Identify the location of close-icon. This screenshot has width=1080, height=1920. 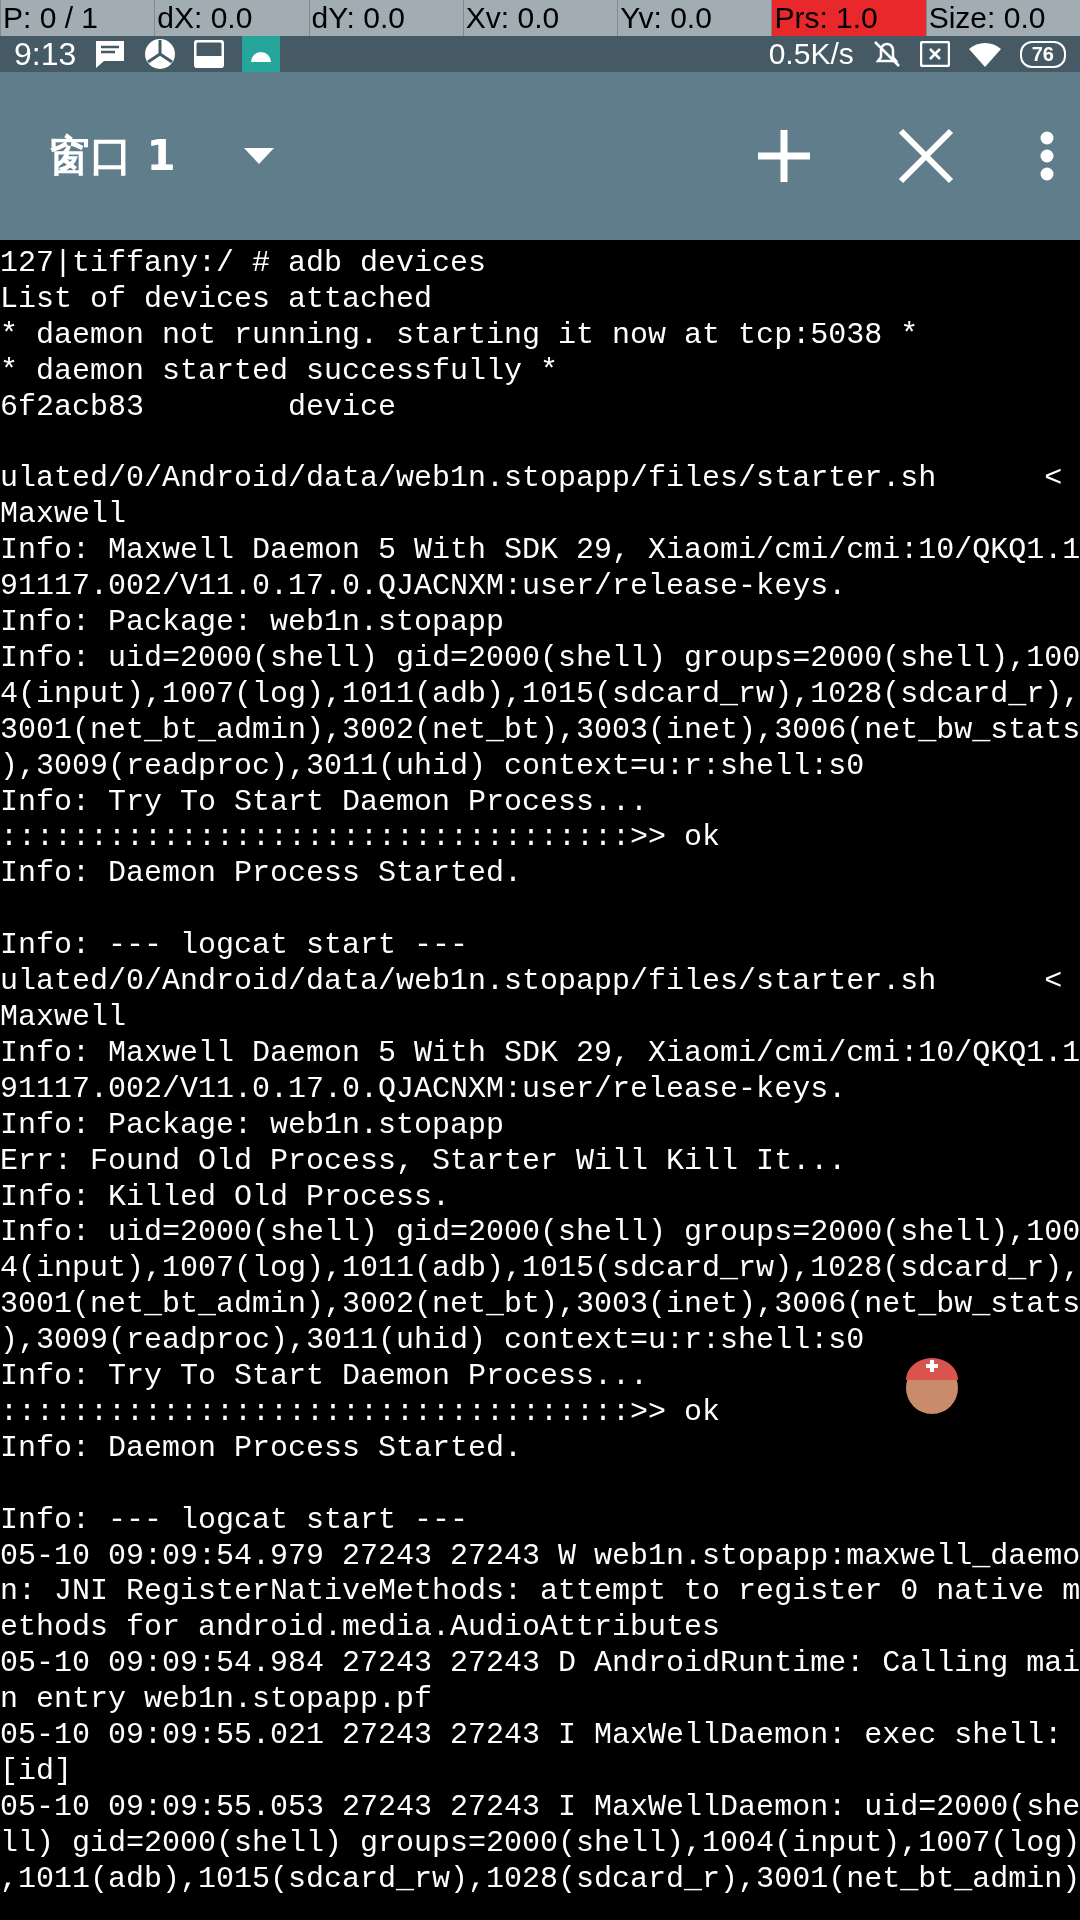
(926, 156).